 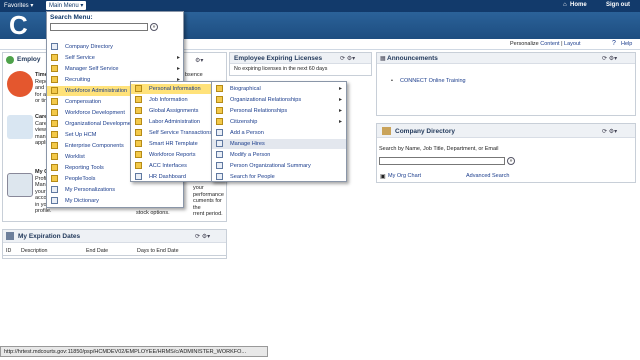 What do you see at coordinates (425, 131) in the screenshot?
I see `directory-title: Company Directory` at bounding box center [425, 131].